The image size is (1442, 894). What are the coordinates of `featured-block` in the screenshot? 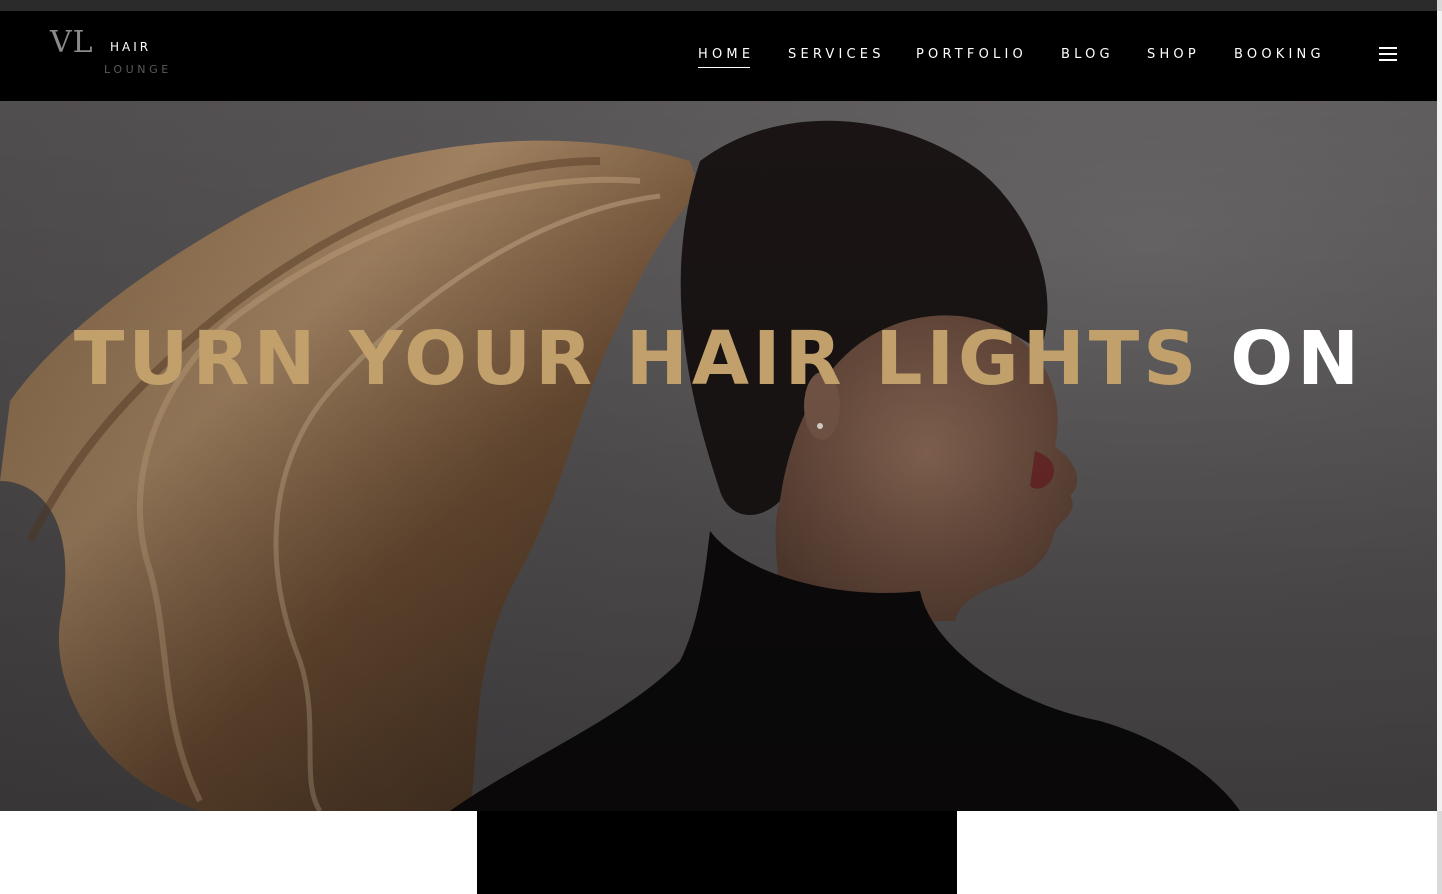 It's located at (717, 852).